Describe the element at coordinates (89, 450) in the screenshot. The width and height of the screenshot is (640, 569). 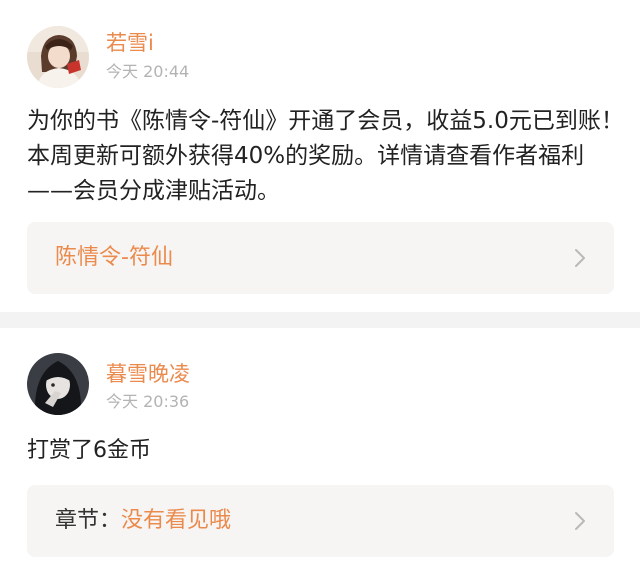
I see `message-text: 打赏了6金币` at that location.